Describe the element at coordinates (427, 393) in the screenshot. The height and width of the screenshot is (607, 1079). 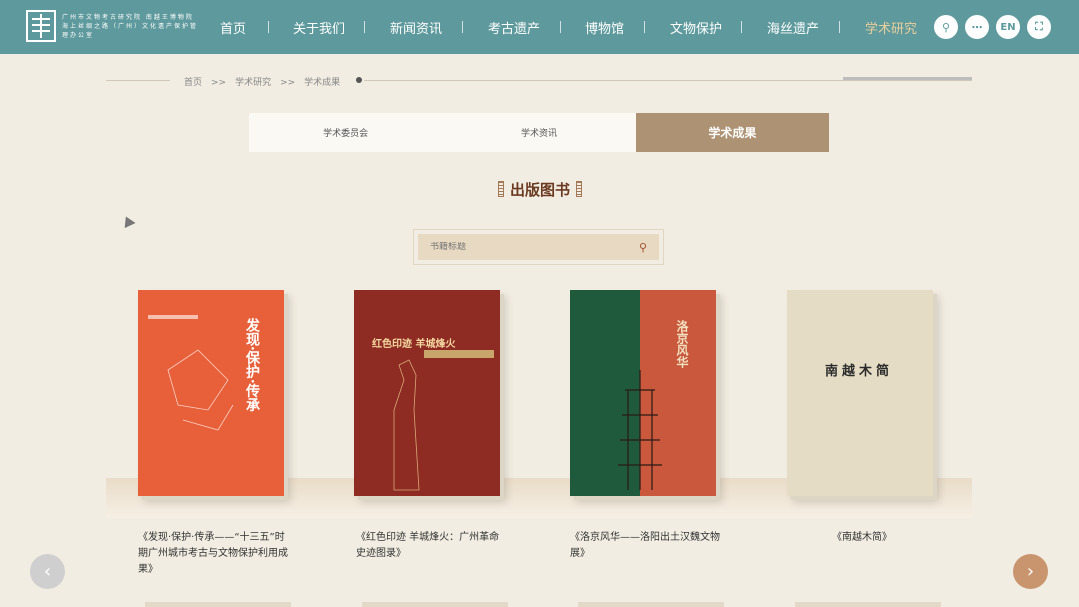
I see `book-cover: 红色印迹 羊城烽火` at that location.